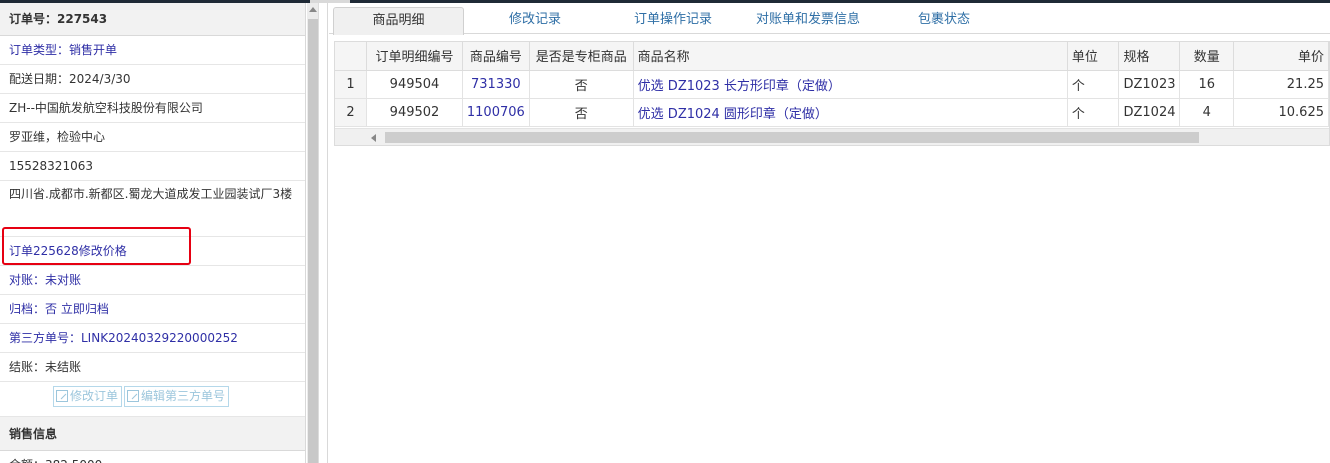 The height and width of the screenshot is (463, 1330). I want to click on quantity: 16, so click(1206, 84).